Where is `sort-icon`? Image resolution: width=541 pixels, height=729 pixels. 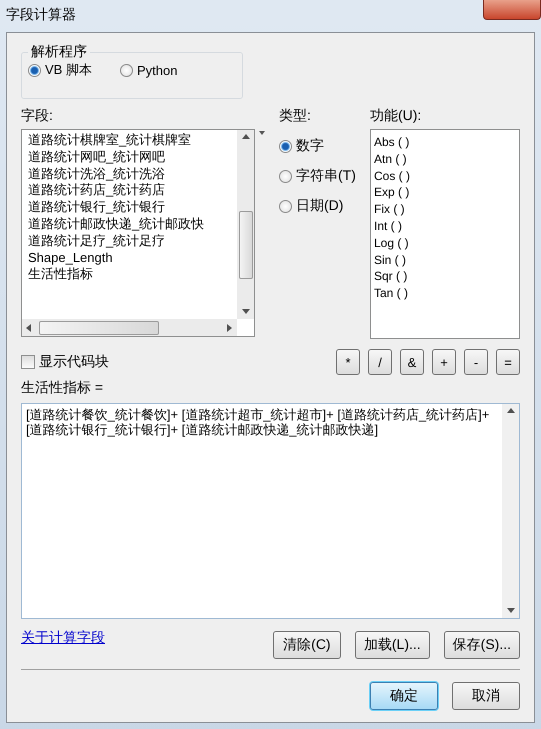
sort-icon is located at coordinates (262, 132).